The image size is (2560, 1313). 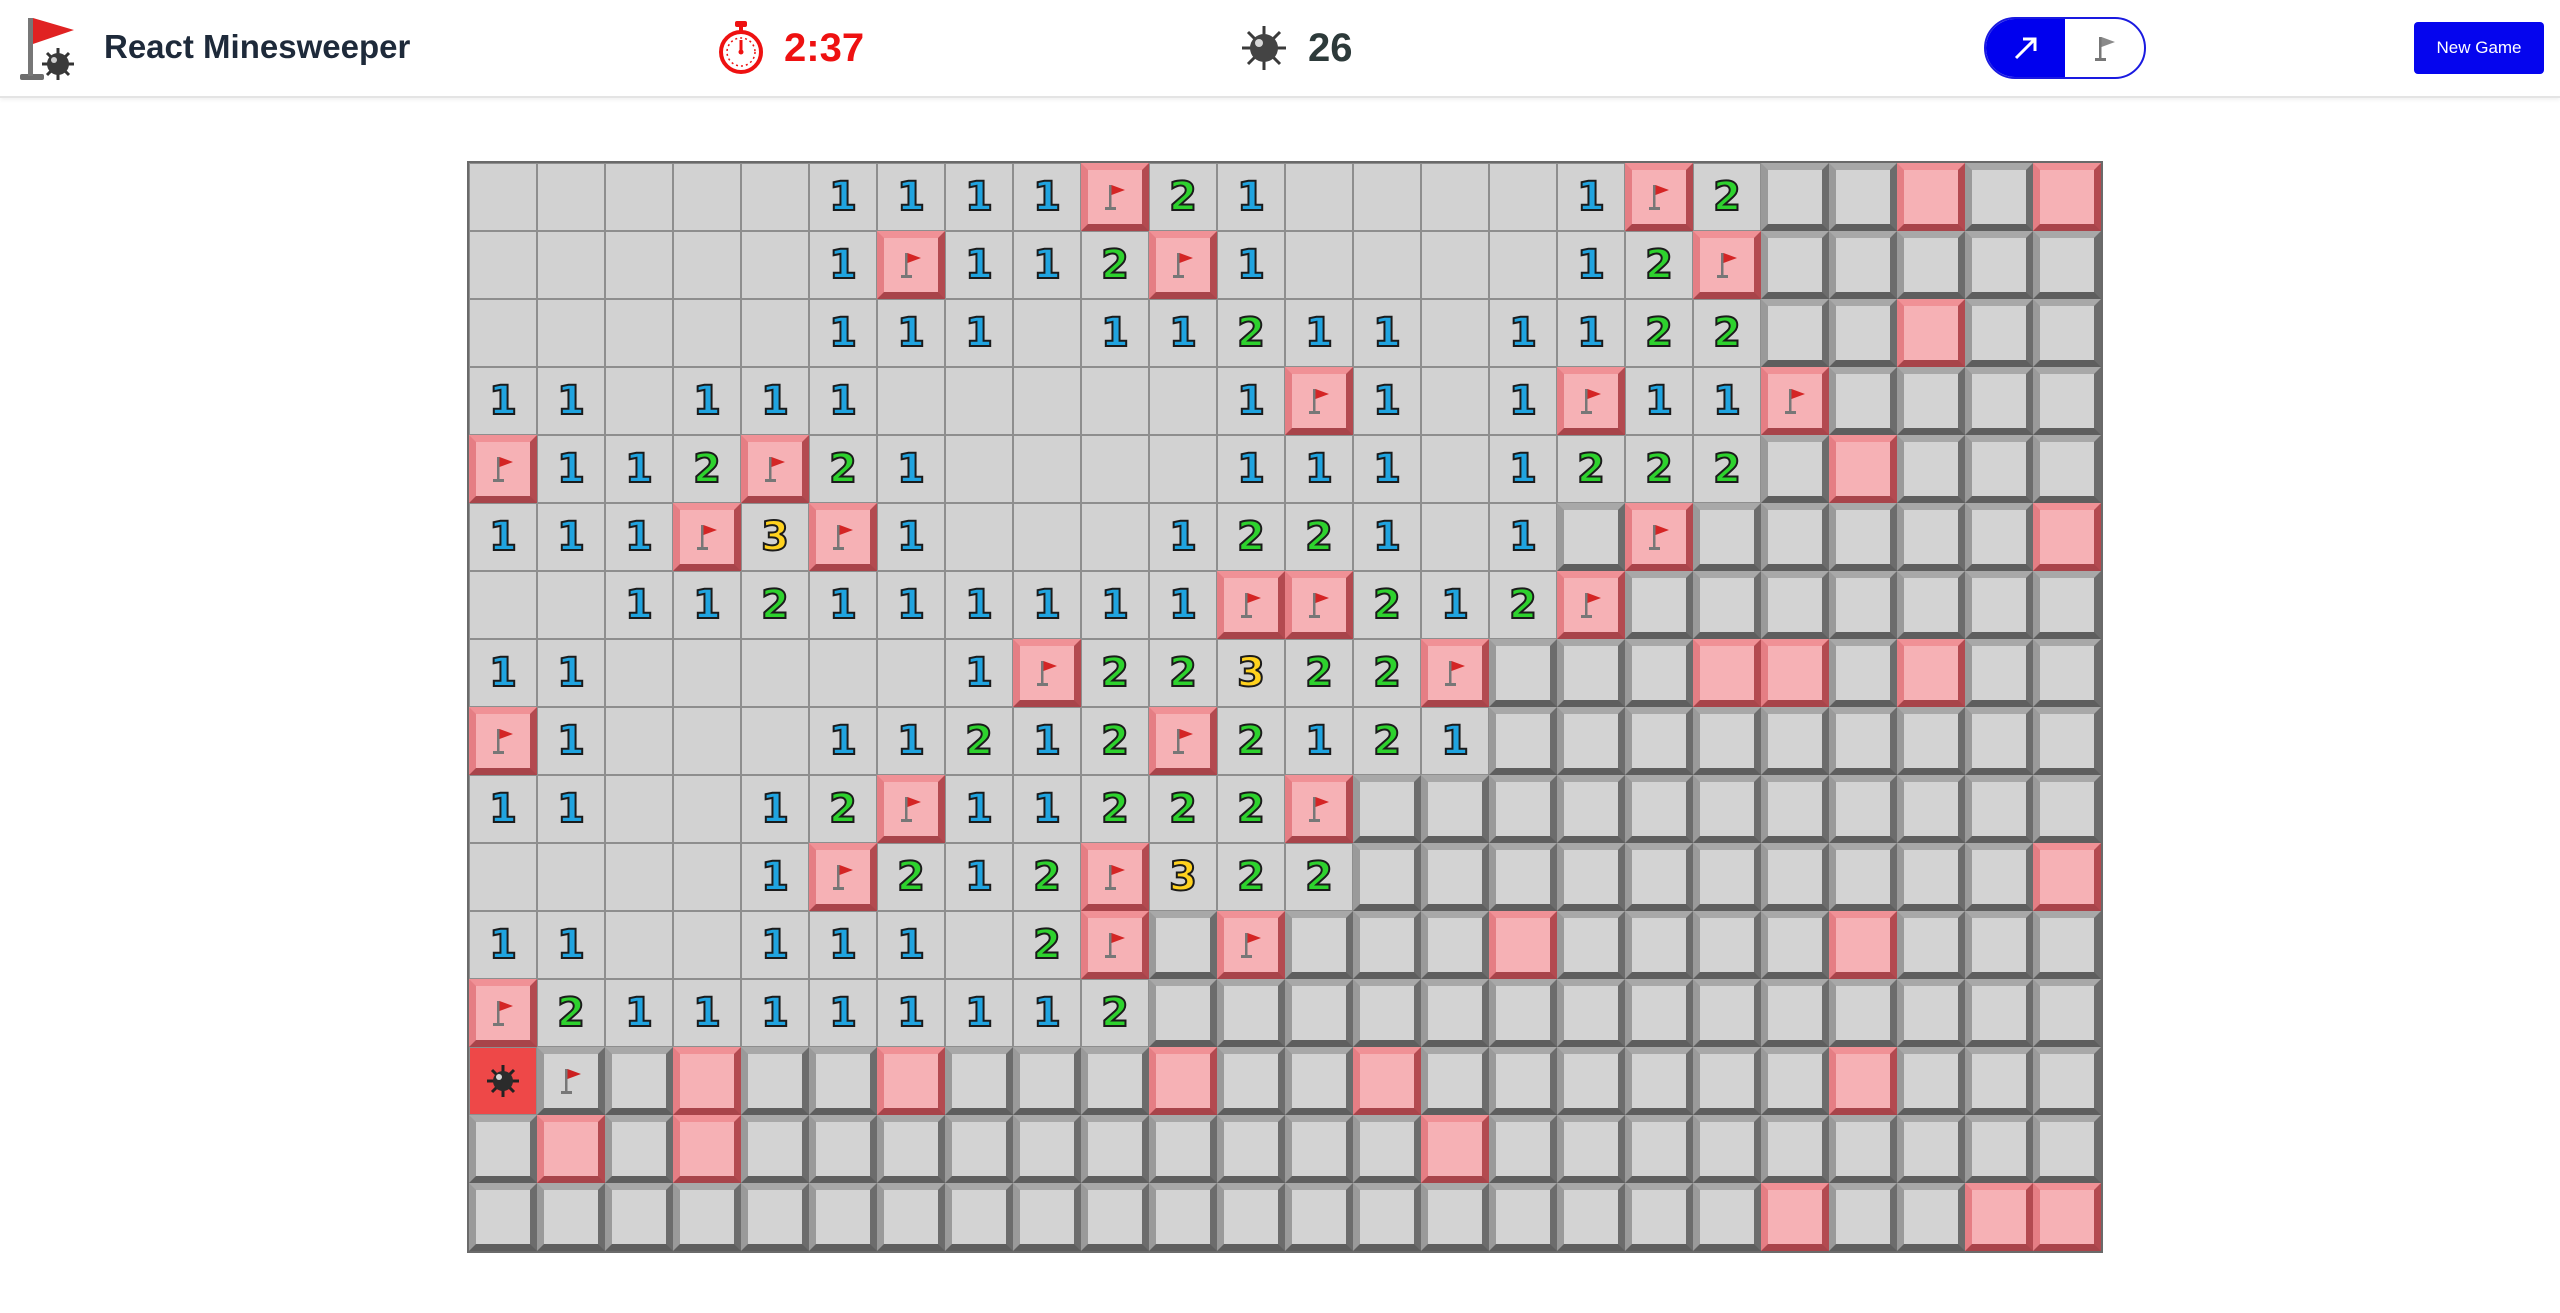 I want to click on exploded-mine-cell, so click(x=503, y=1081).